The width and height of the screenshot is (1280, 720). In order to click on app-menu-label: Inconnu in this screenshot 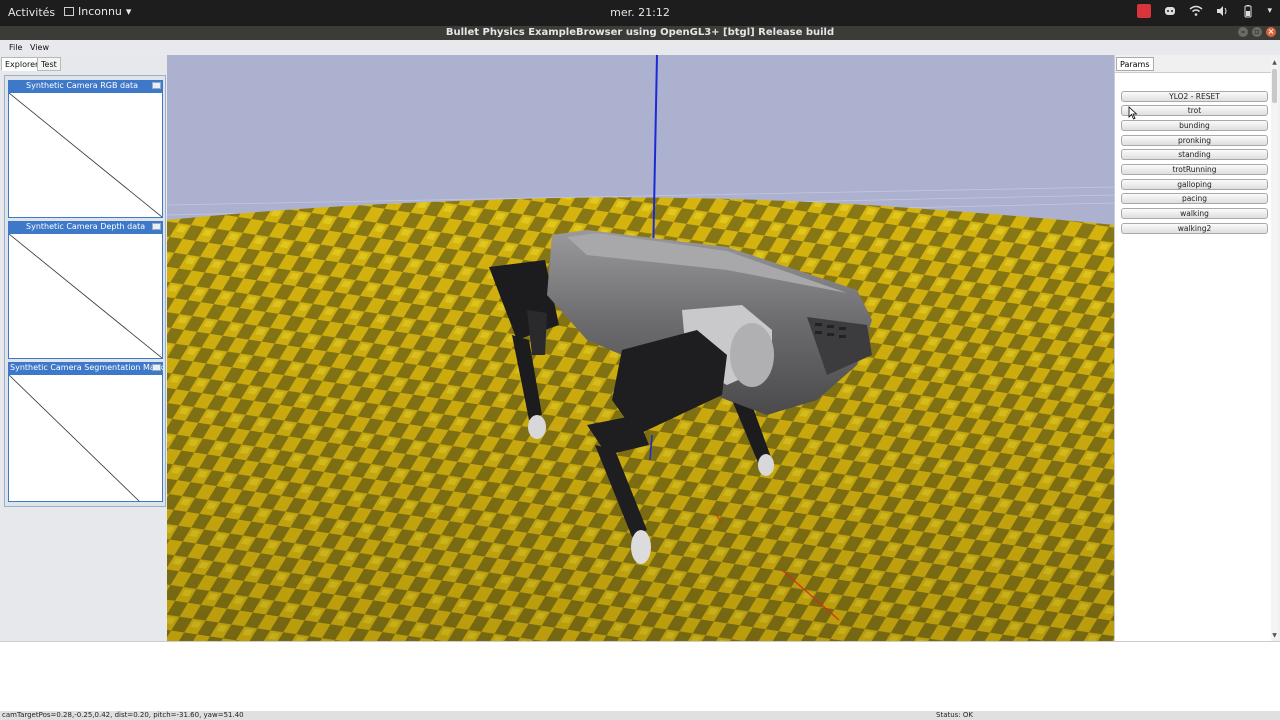, I will do `click(100, 11)`.